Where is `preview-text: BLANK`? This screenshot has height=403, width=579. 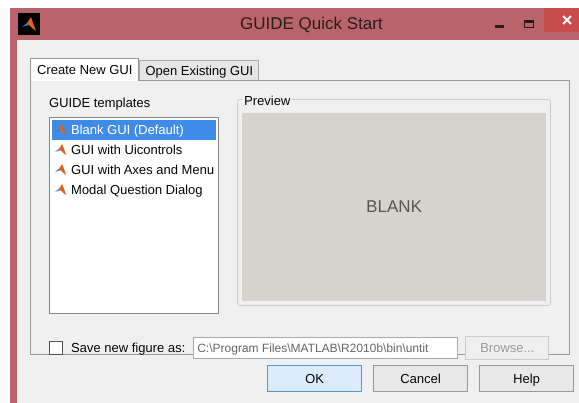
preview-text: BLANK is located at coordinates (394, 207).